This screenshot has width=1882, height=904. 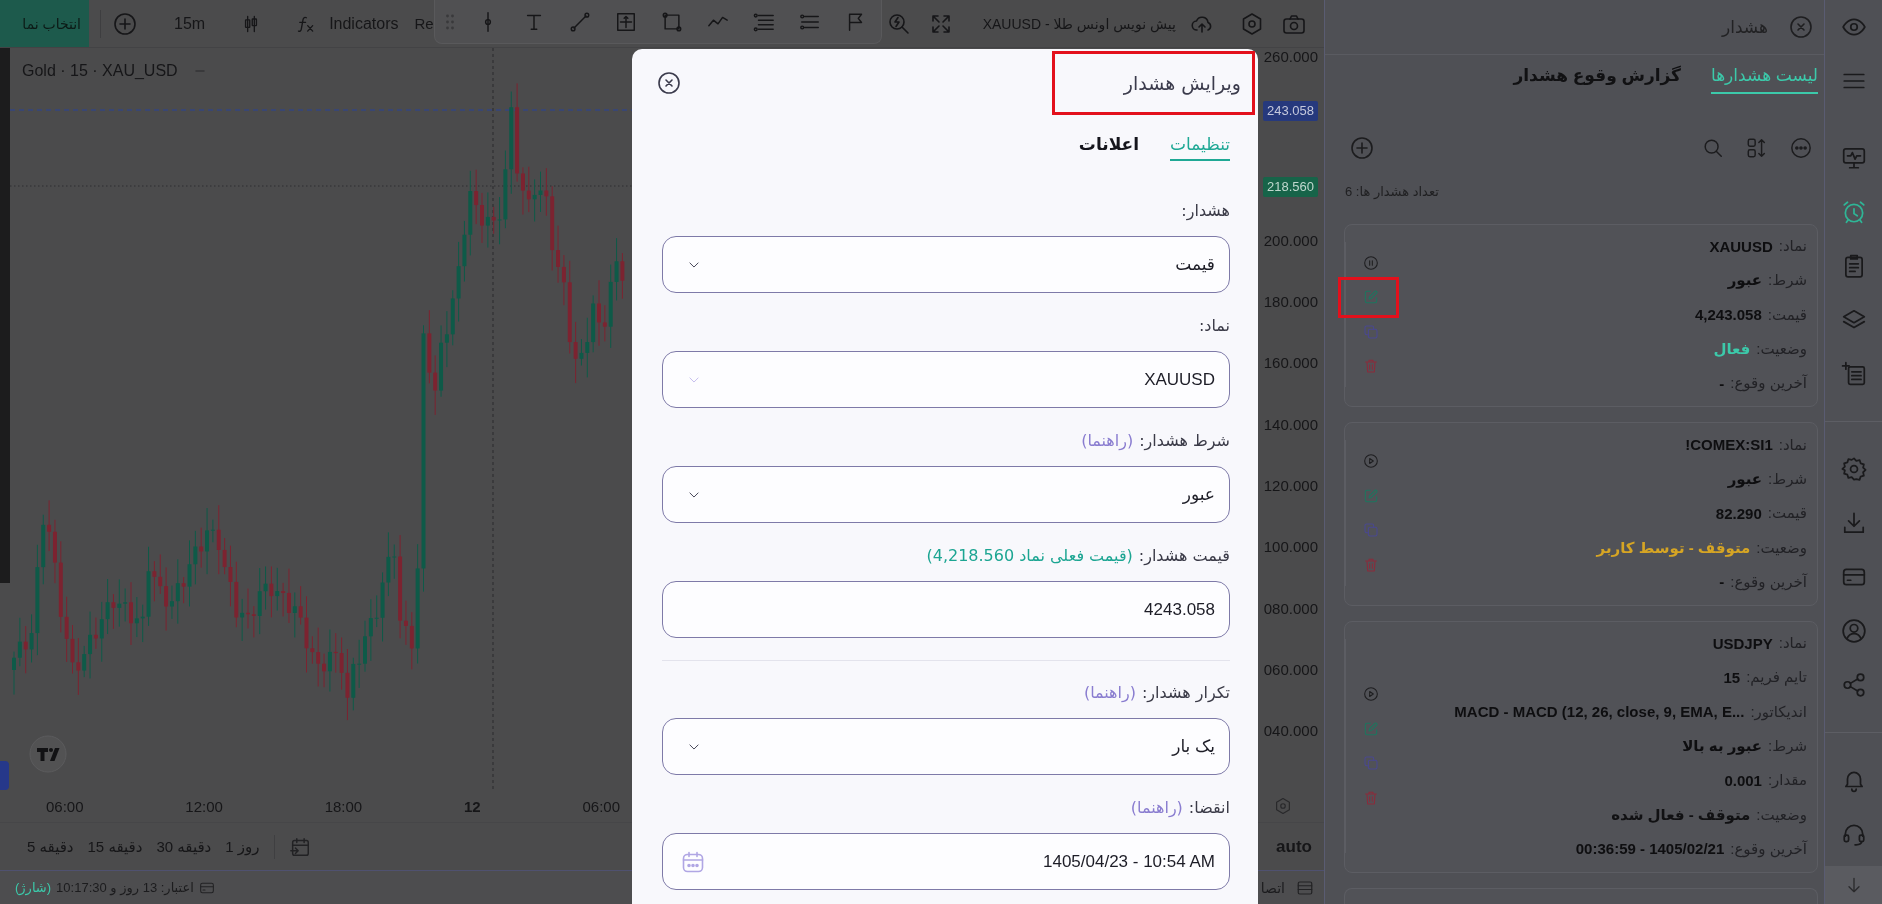 What do you see at coordinates (1764, 79) in the screenshot?
I see `tab: لیست هشدارها` at bounding box center [1764, 79].